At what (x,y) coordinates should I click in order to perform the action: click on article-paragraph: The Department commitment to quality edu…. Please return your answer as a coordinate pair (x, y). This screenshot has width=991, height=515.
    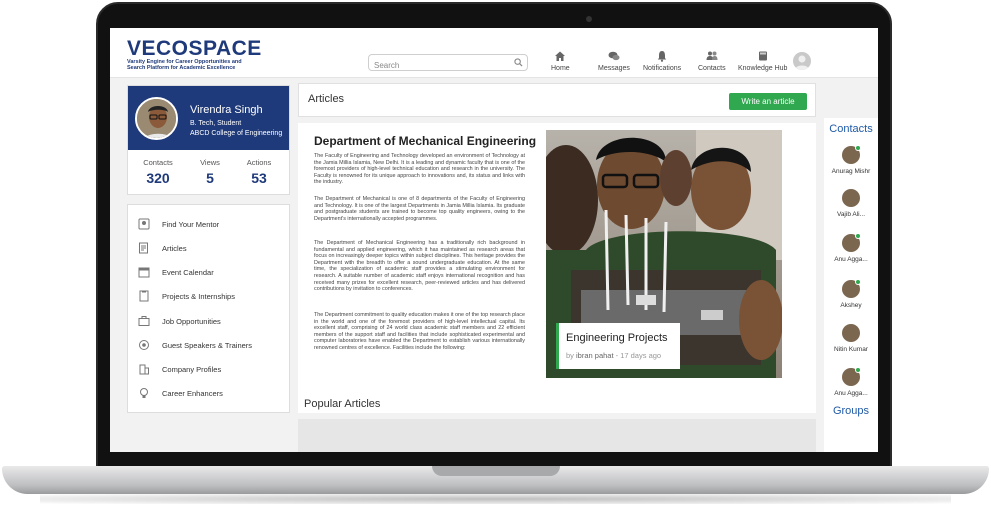
    Looking at the image, I should click on (419, 331).